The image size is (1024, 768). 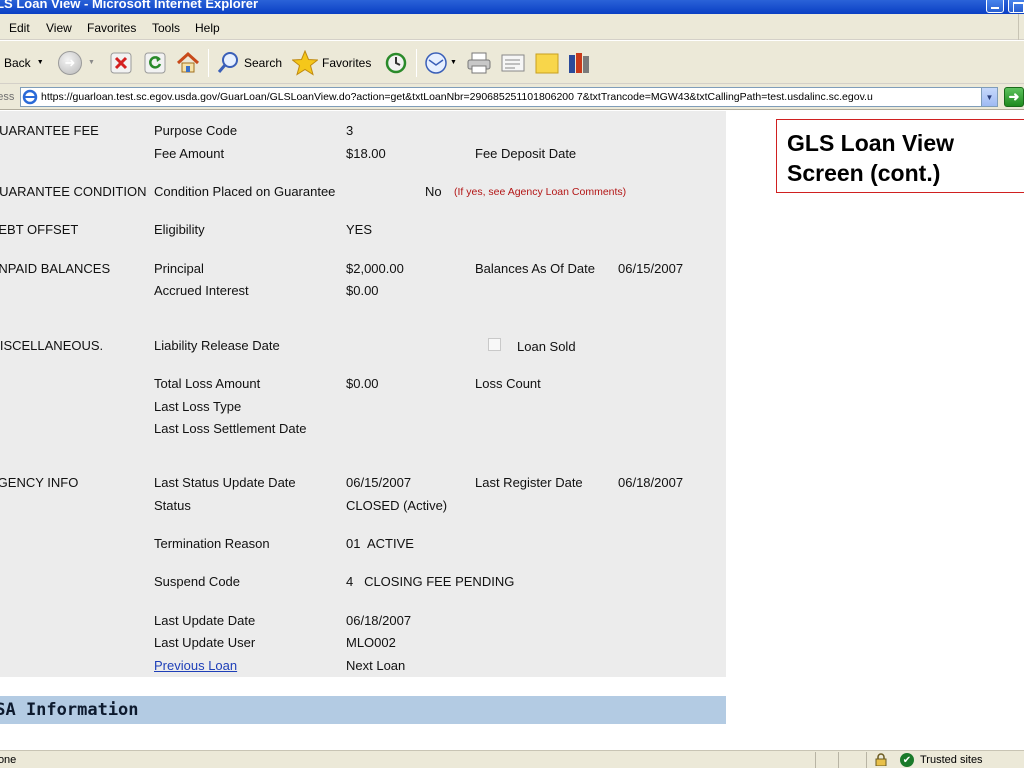 What do you see at coordinates (494, 344) in the screenshot?
I see `loan-sold-checkbox` at bounding box center [494, 344].